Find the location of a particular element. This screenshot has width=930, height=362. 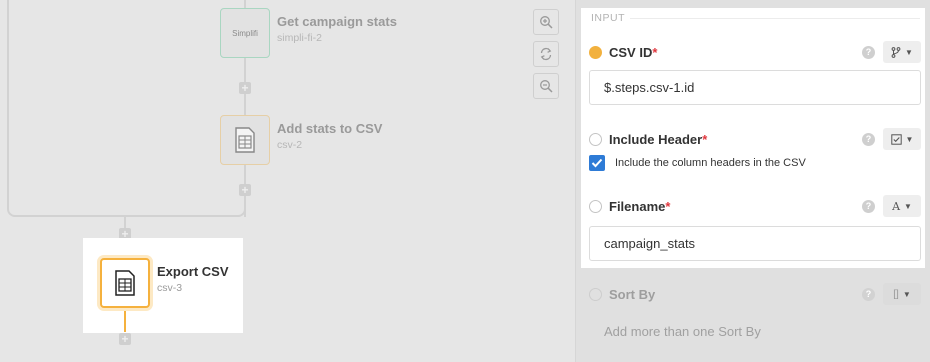

checkbox-icon is located at coordinates (896, 139).